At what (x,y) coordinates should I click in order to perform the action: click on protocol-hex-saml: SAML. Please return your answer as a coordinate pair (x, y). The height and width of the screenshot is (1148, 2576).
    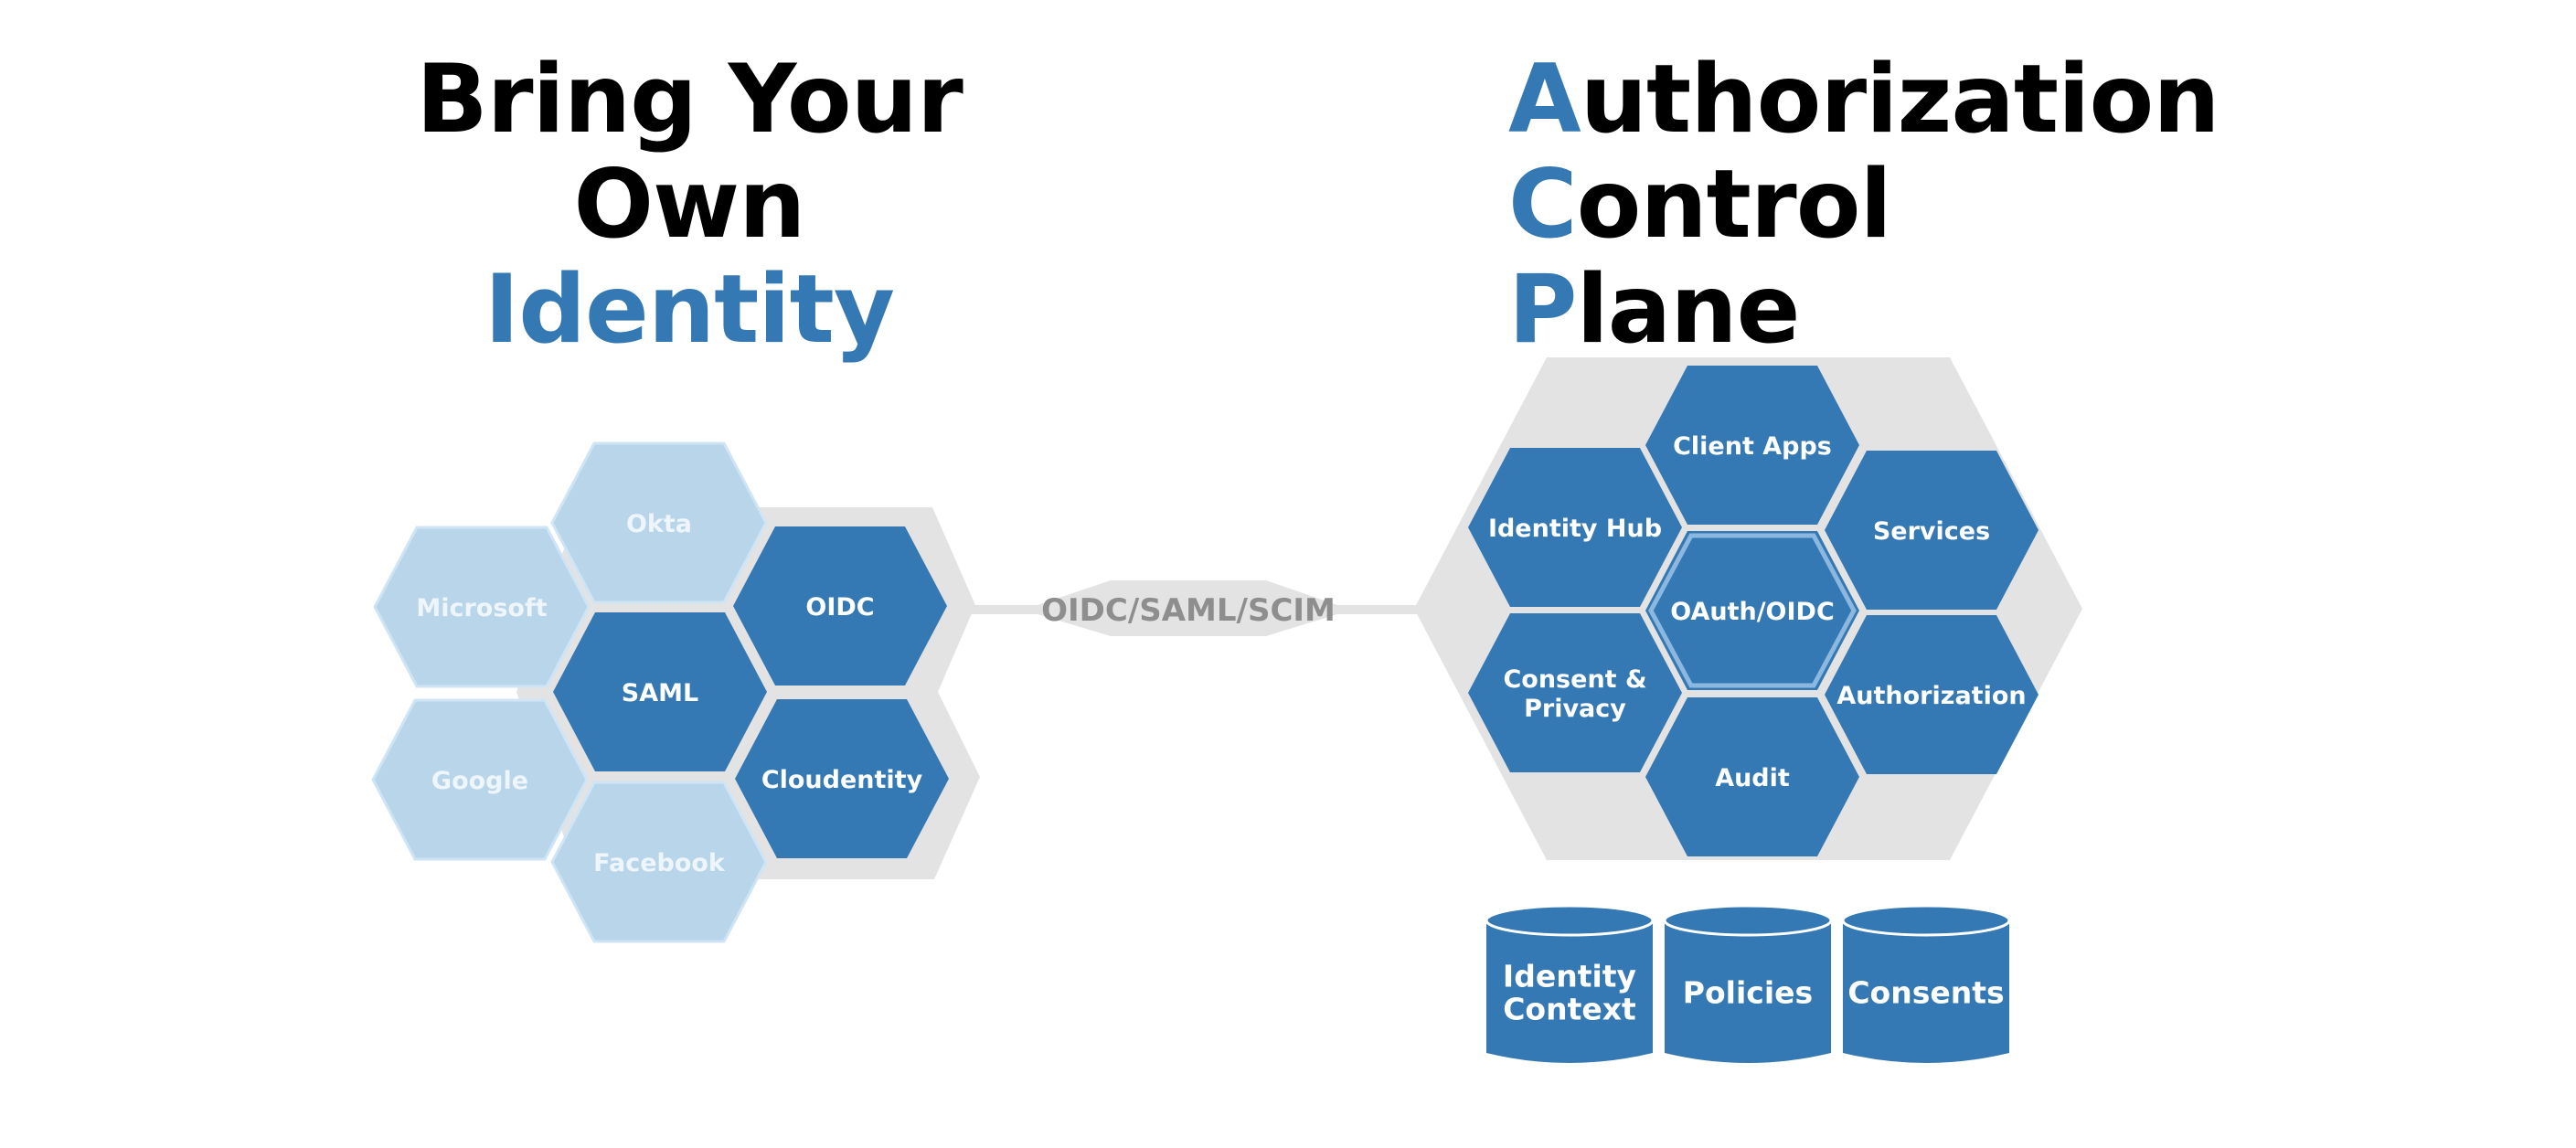
    Looking at the image, I should click on (660, 691).